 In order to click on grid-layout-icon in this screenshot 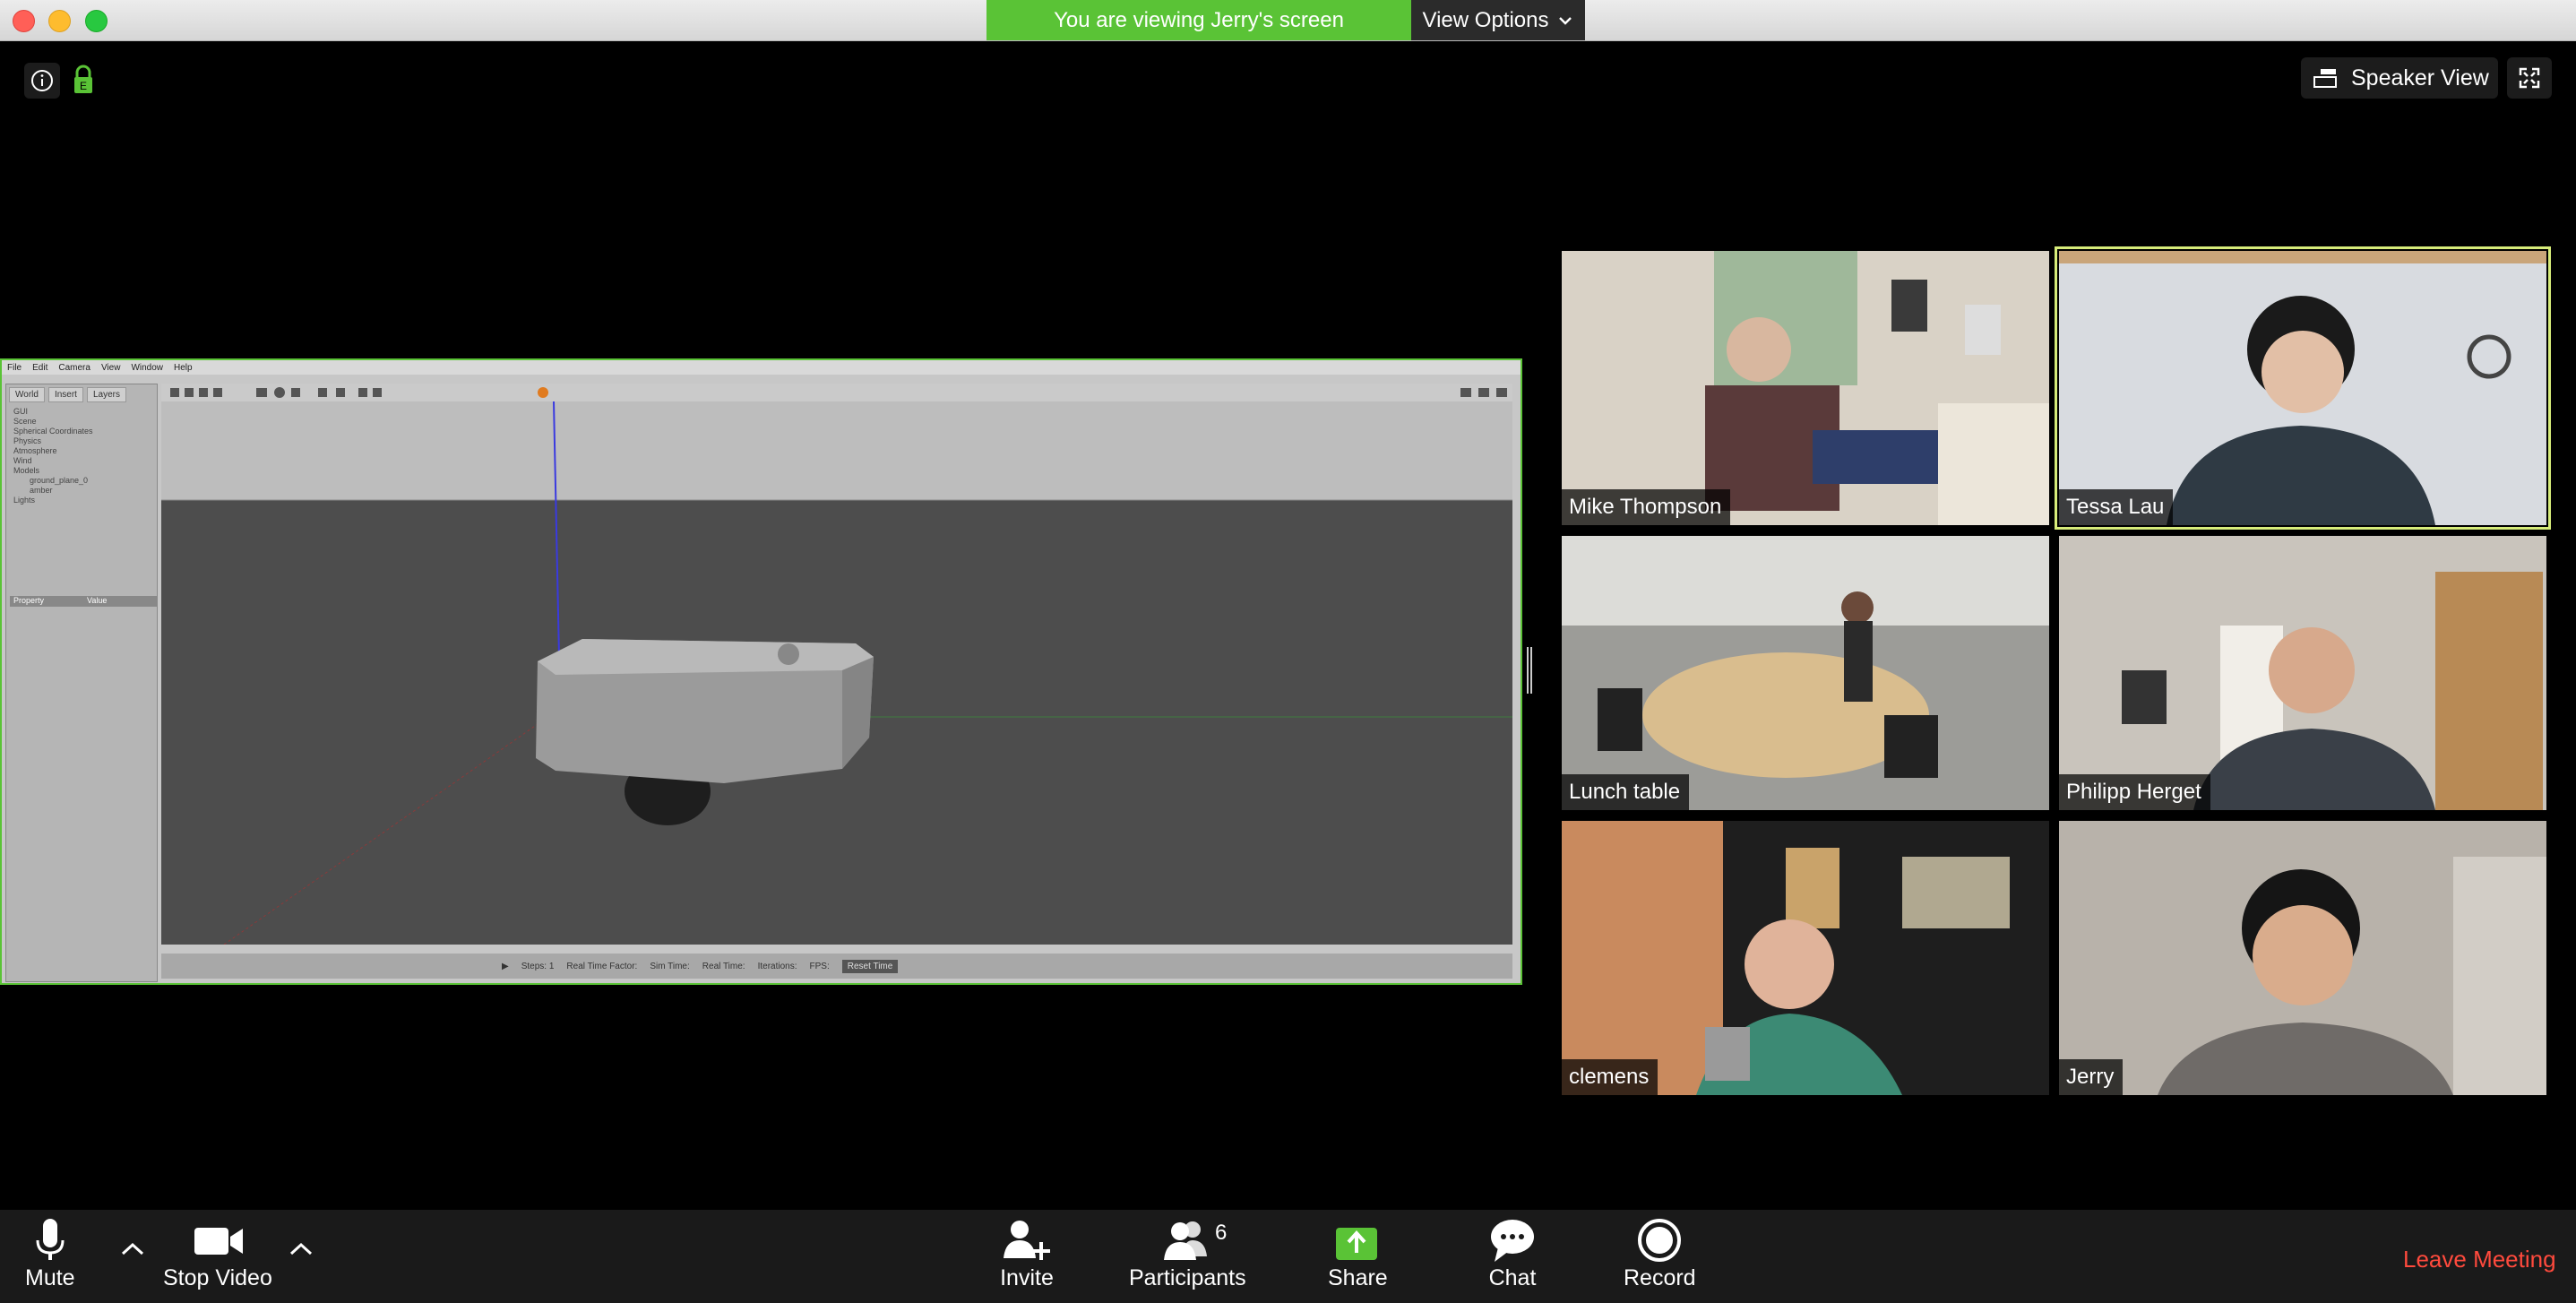, I will do `click(2325, 78)`.